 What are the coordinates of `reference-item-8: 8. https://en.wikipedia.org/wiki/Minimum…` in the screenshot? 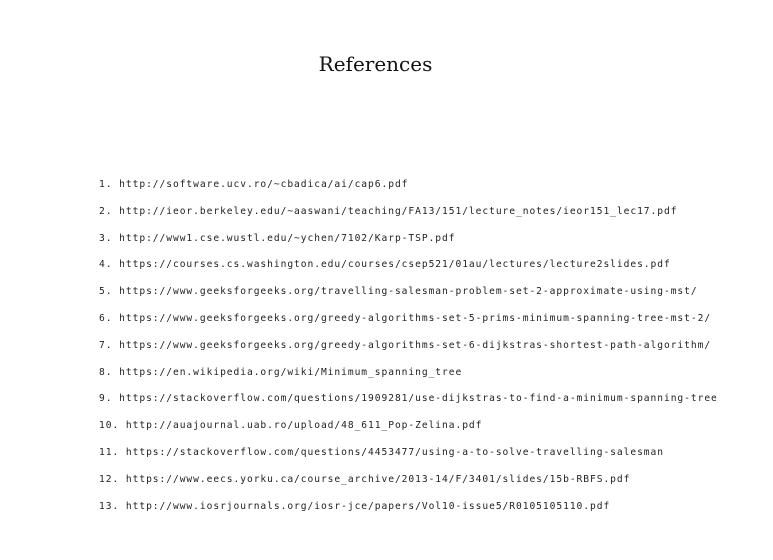 It's located at (281, 372).